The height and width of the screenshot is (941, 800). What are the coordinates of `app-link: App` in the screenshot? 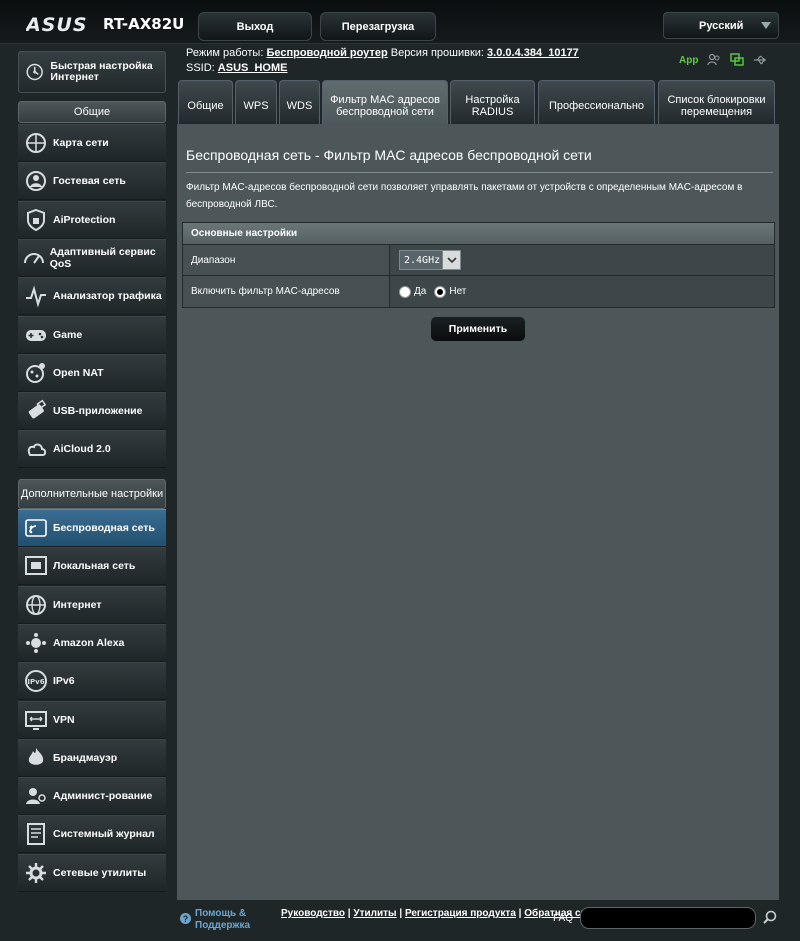 It's located at (688, 60).